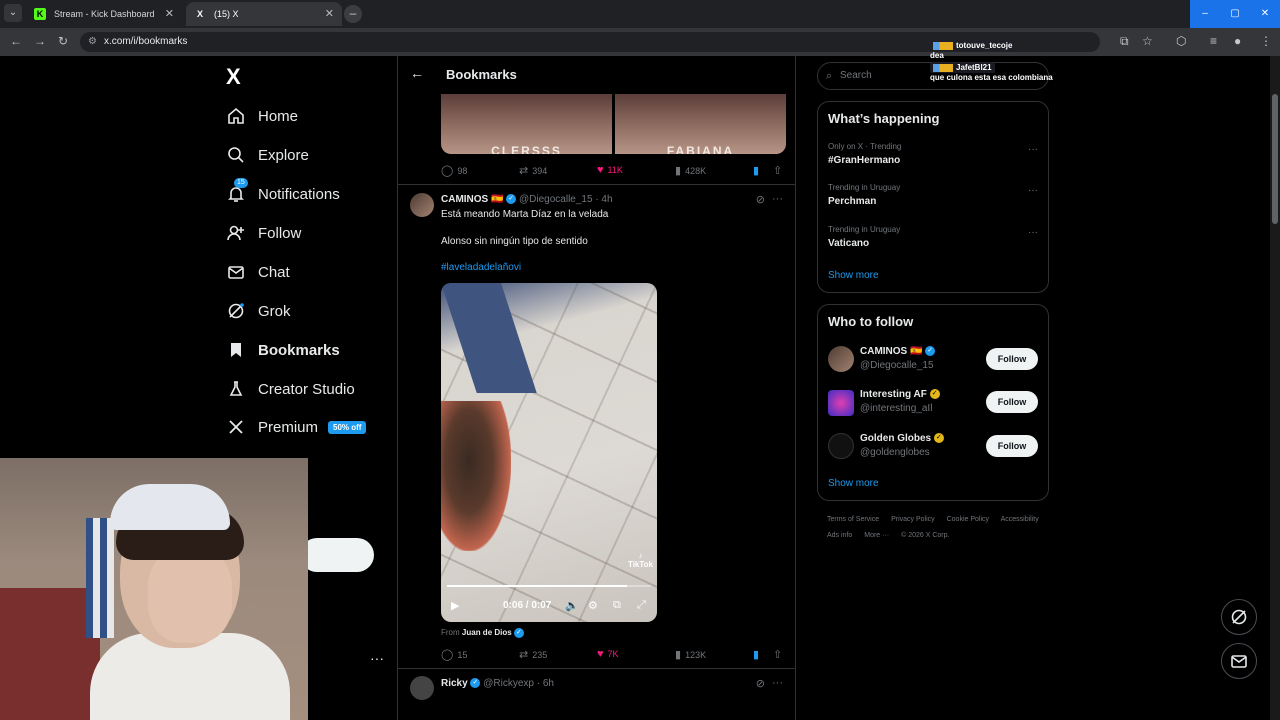 Image resolution: width=1280 pixels, height=720 pixels. Describe the element at coordinates (1213, 41) in the screenshot. I see `media-icon: ≡` at that location.